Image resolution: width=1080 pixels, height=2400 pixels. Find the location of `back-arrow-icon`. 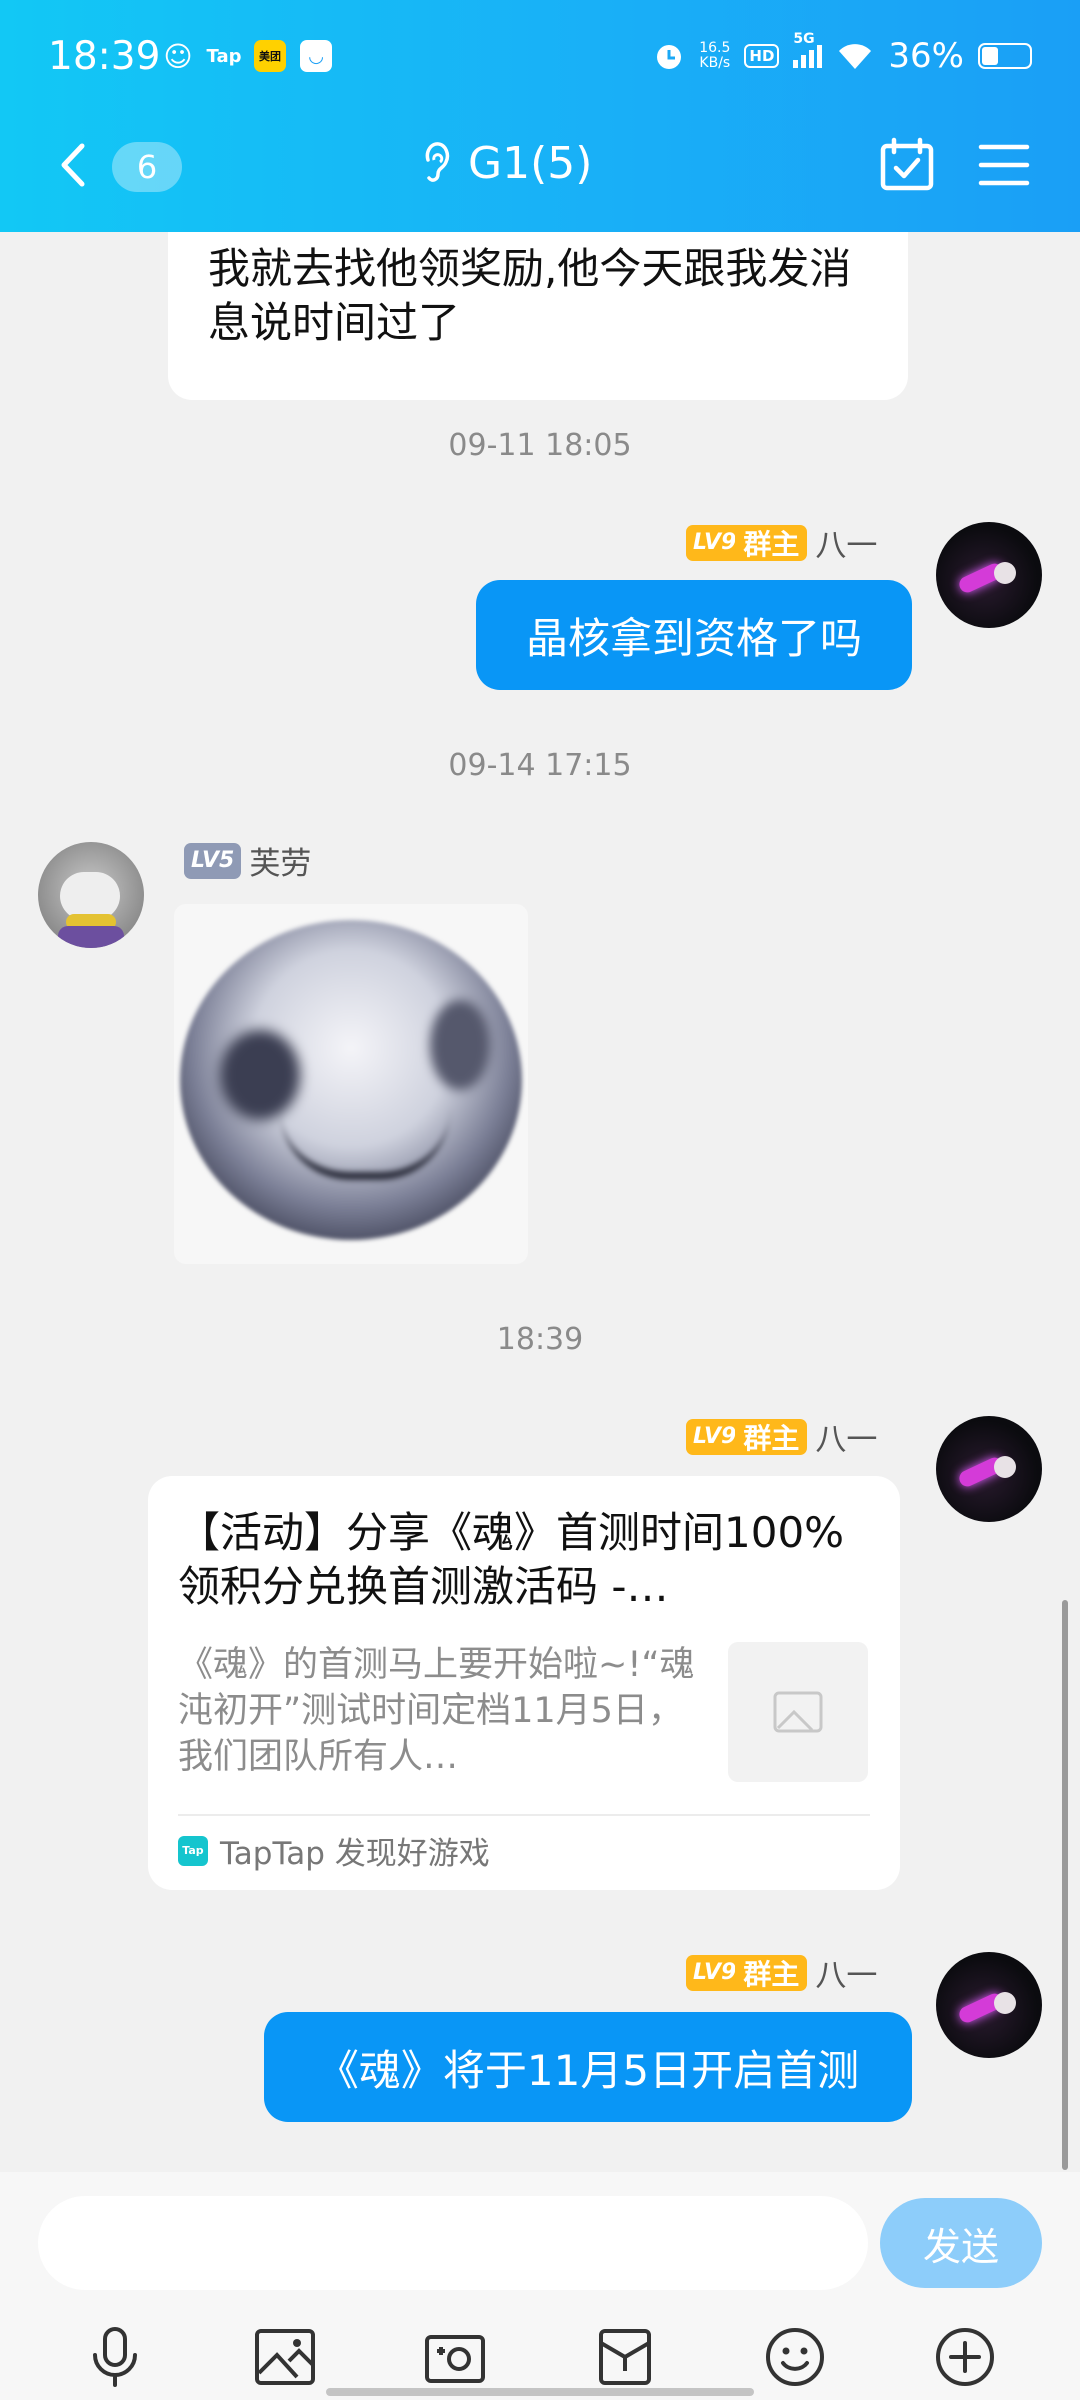

back-arrow-icon is located at coordinates (75, 165).